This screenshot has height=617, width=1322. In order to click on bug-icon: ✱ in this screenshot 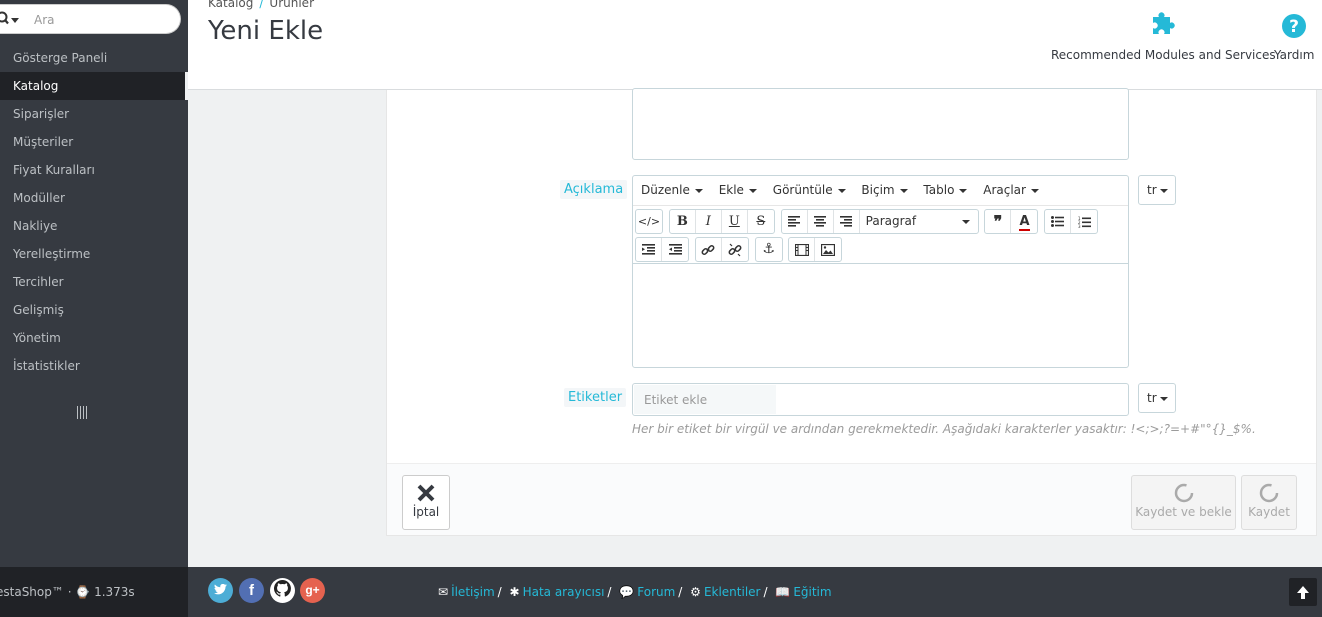, I will do `click(514, 592)`.